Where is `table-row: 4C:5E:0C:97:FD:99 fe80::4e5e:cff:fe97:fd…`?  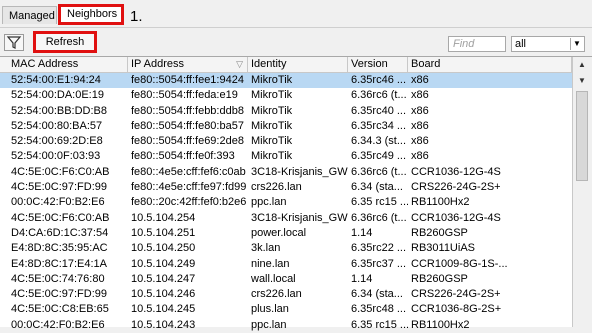 table-row: 4C:5E:0C:97:FD:99 fe80::4e5e:cff:fe97:fd… is located at coordinates (286, 187).